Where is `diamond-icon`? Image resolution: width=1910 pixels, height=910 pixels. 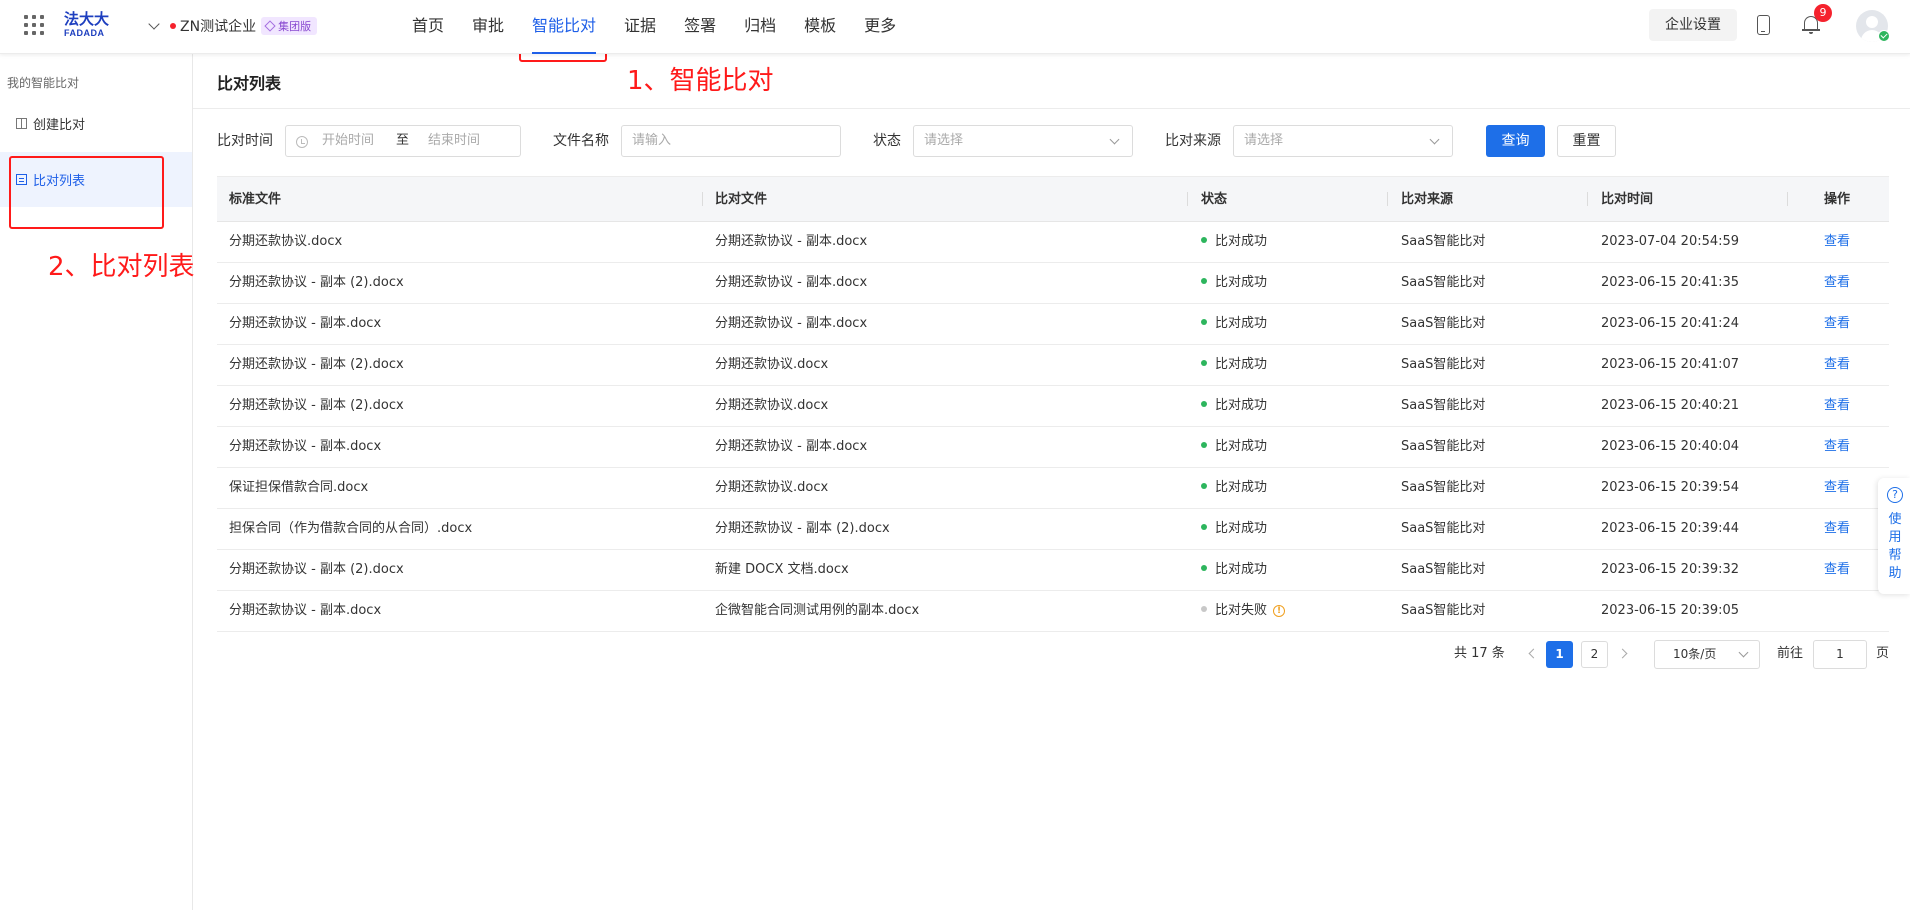 diamond-icon is located at coordinates (270, 26).